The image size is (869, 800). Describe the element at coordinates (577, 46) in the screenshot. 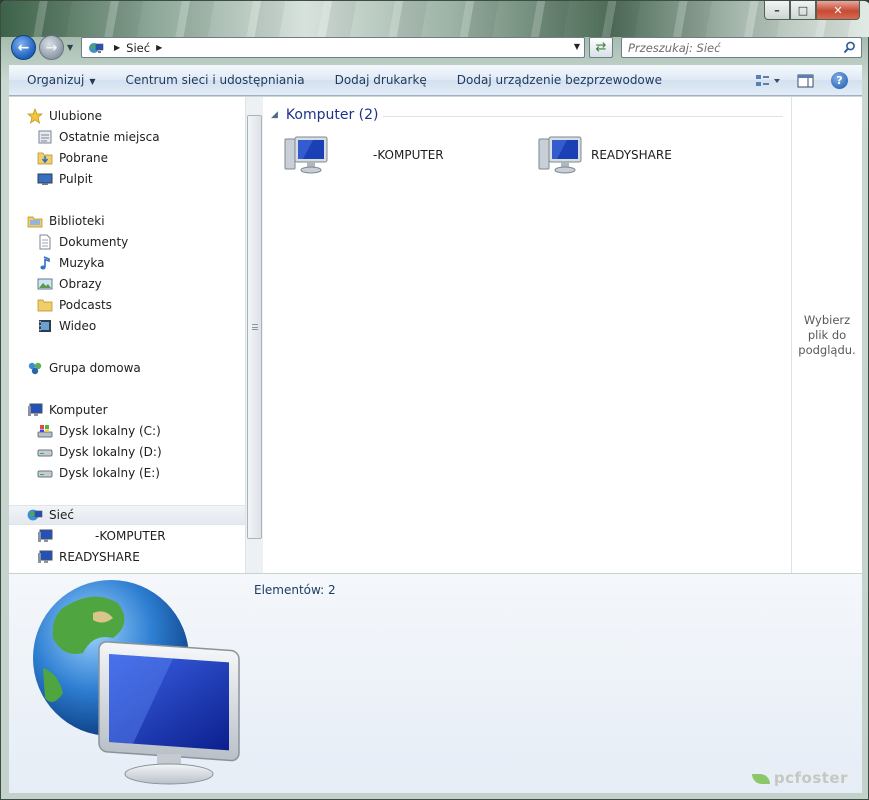

I see `address-dropdown-icon: ▼` at that location.